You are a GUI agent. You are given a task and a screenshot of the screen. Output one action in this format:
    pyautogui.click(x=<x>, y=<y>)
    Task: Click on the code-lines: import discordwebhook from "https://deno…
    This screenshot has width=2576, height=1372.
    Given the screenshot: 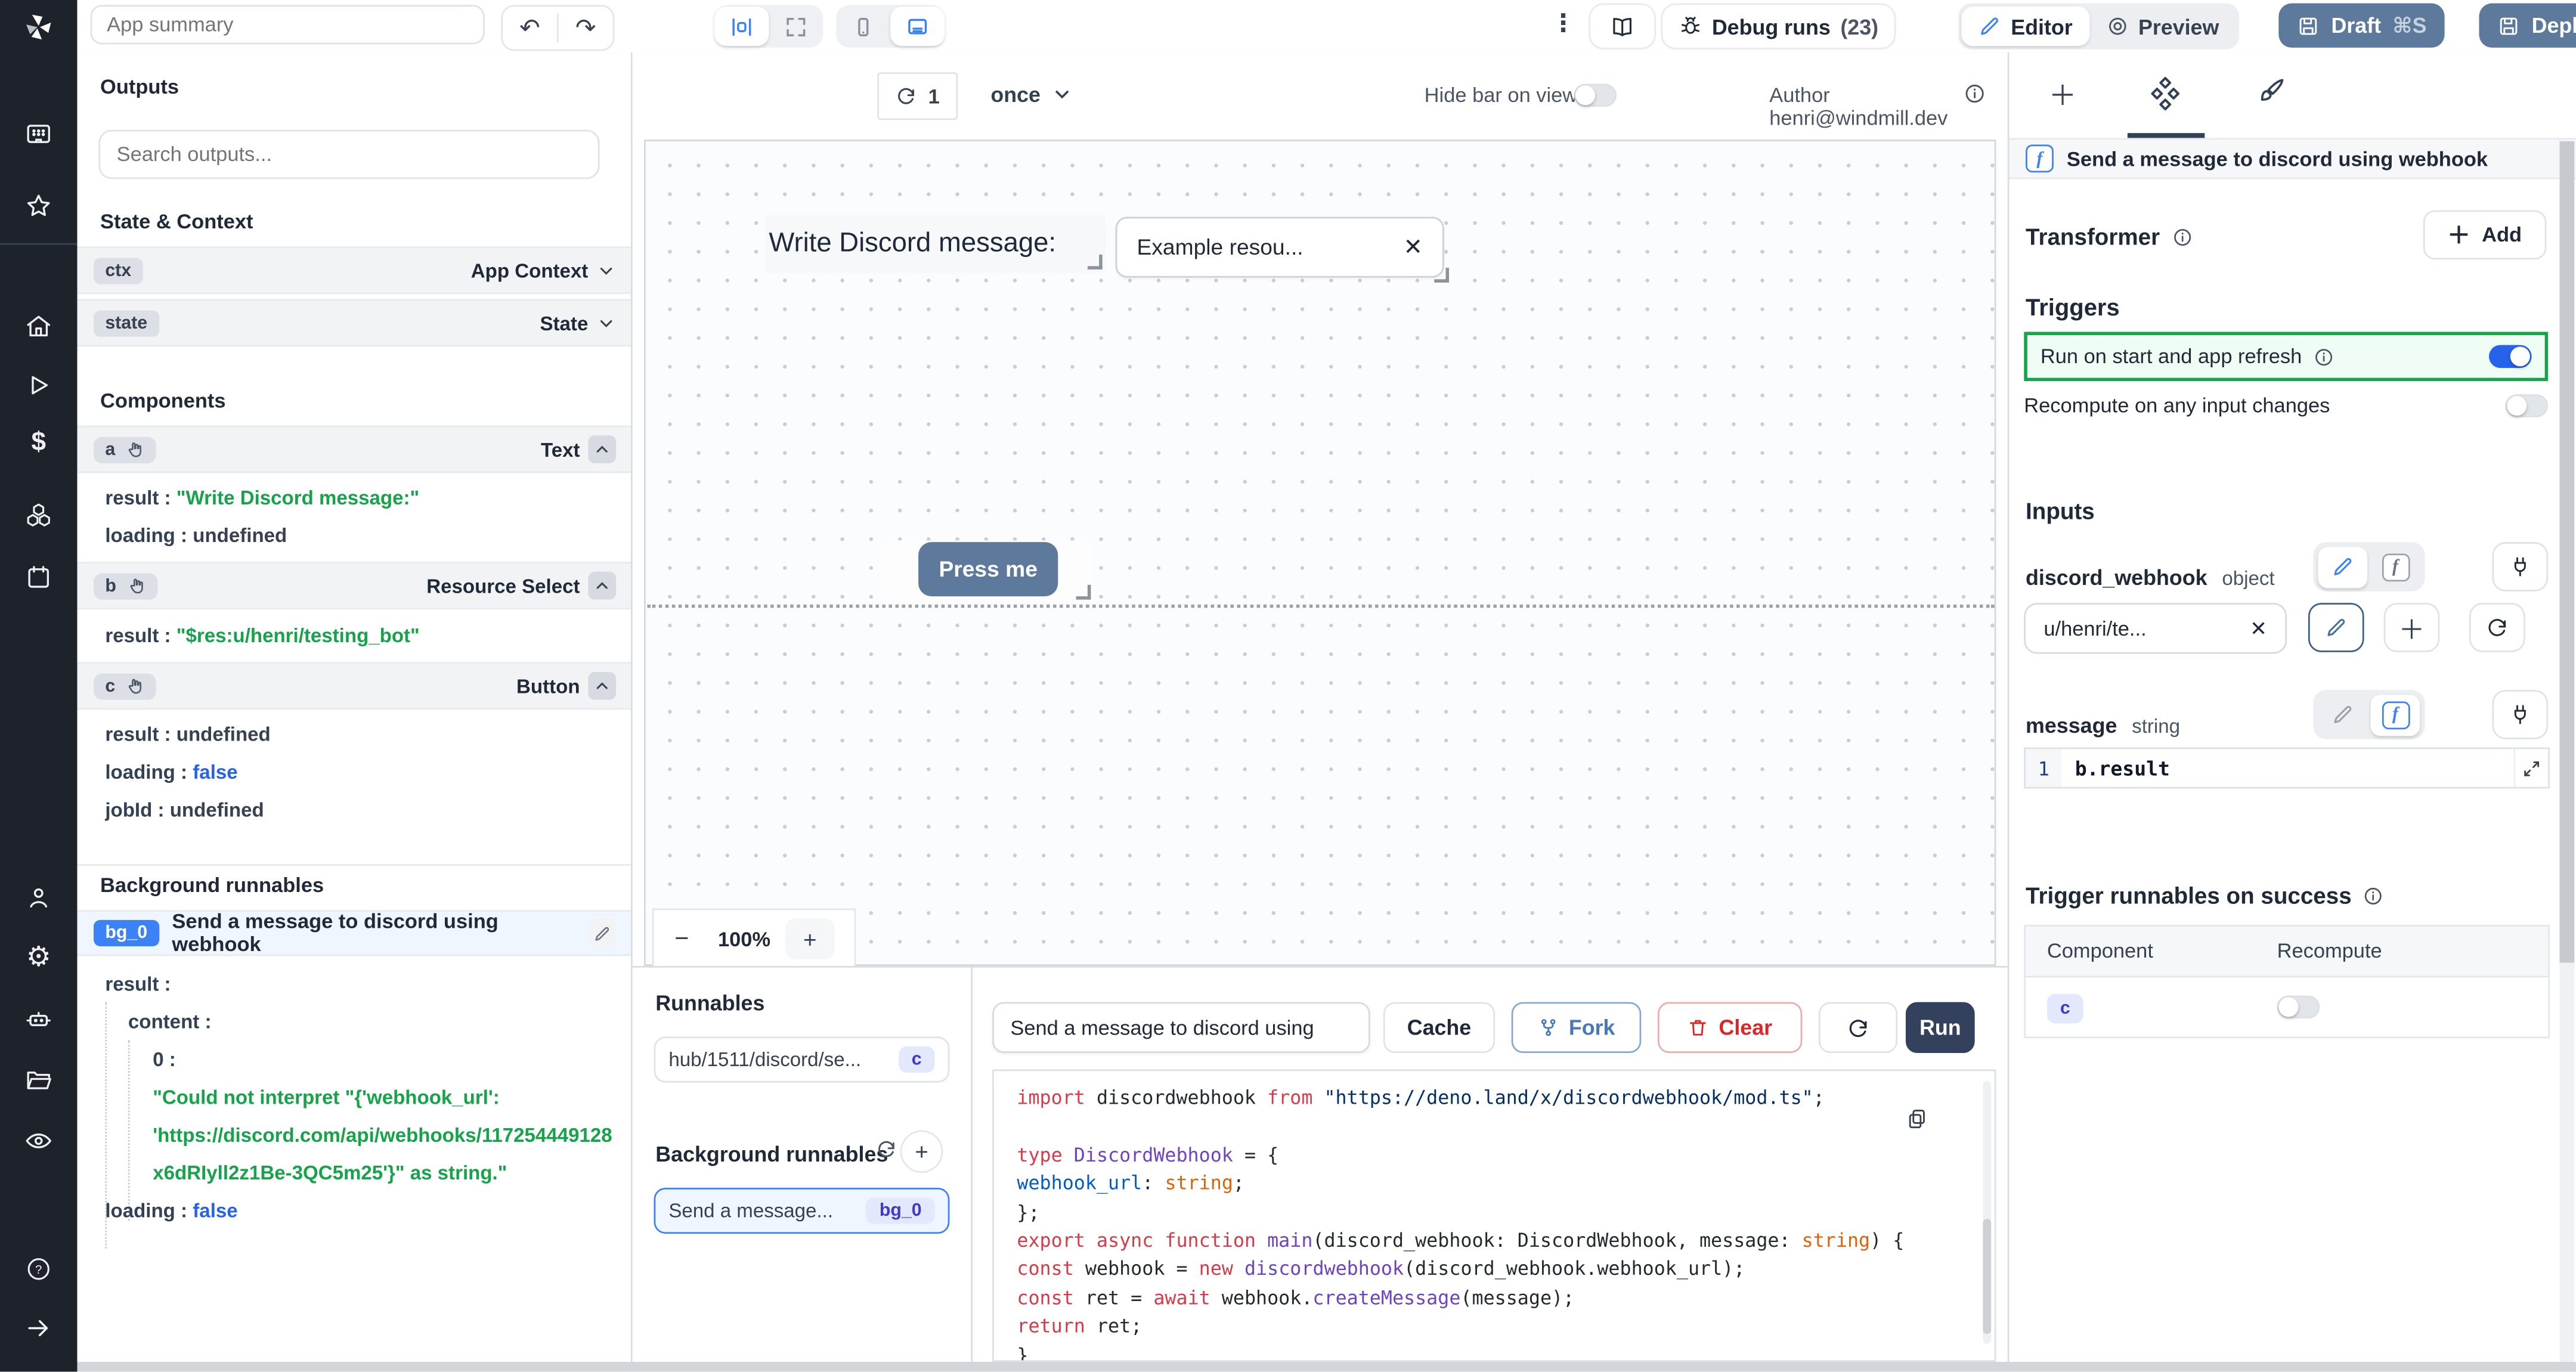 What is the action you would take?
    pyautogui.click(x=1461, y=1224)
    